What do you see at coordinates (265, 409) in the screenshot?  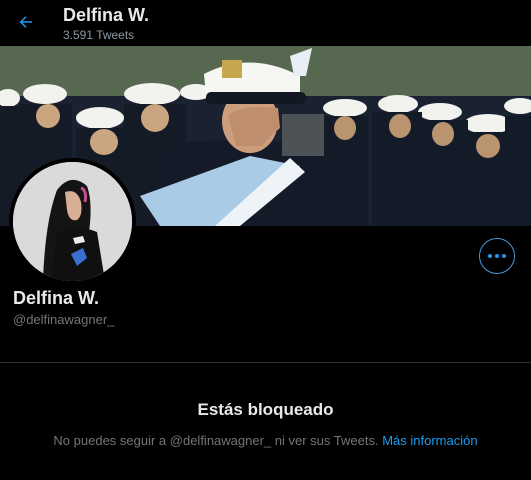 I see `blocked-title: Estás bloqueado` at bounding box center [265, 409].